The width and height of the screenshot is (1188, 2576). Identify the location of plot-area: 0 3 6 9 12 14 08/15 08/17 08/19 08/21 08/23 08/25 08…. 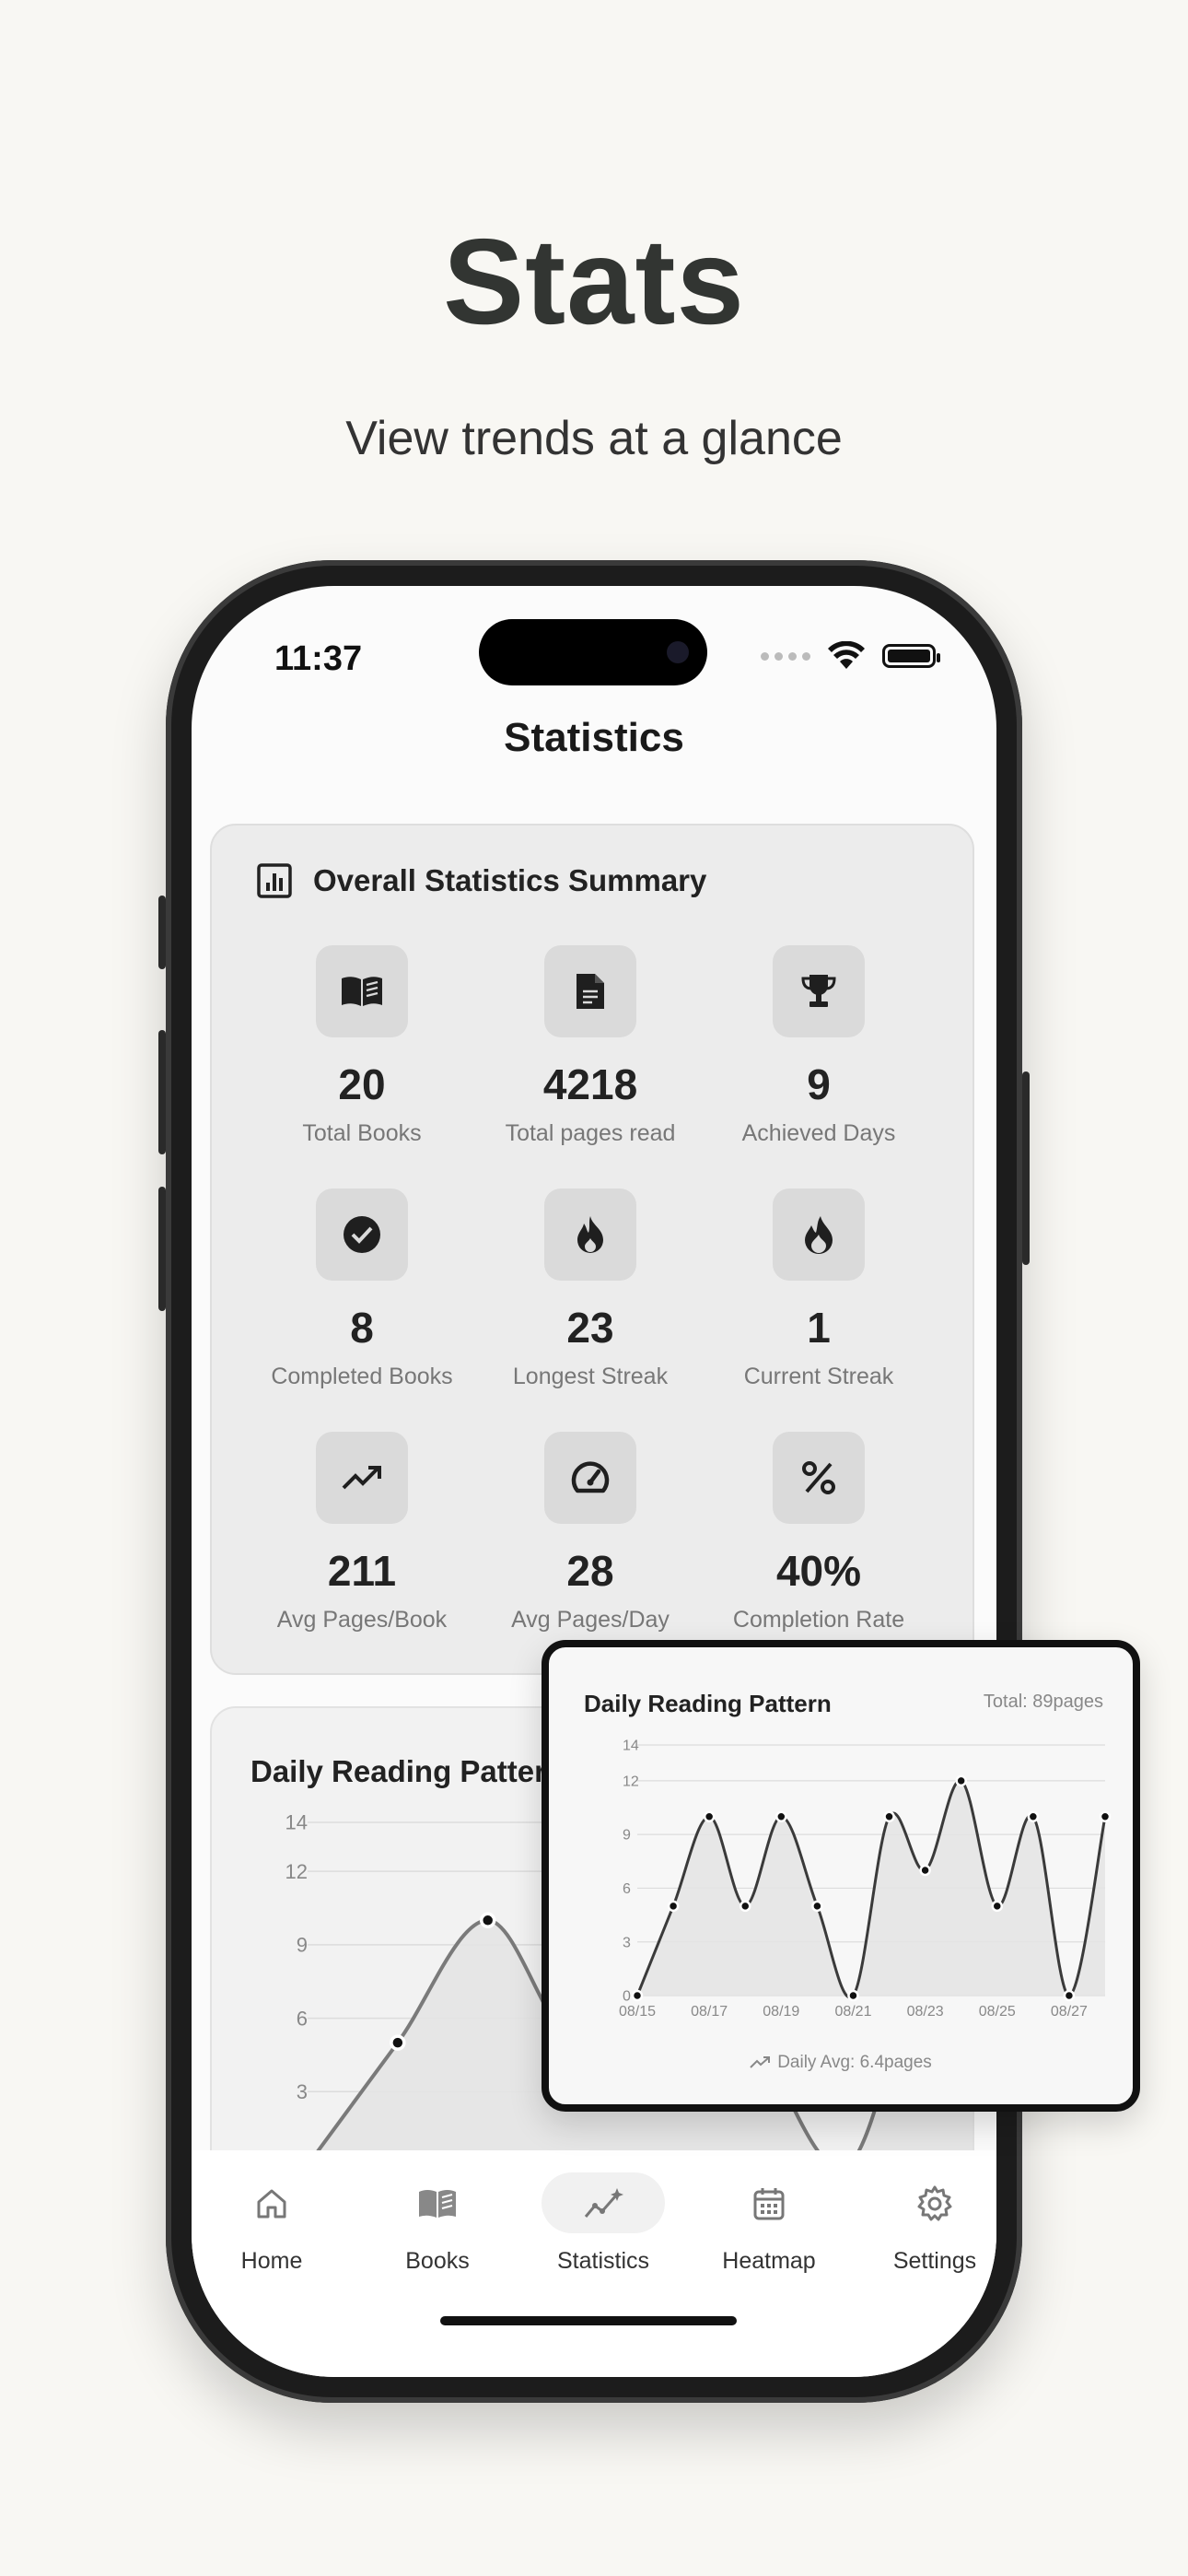
(865, 1879).